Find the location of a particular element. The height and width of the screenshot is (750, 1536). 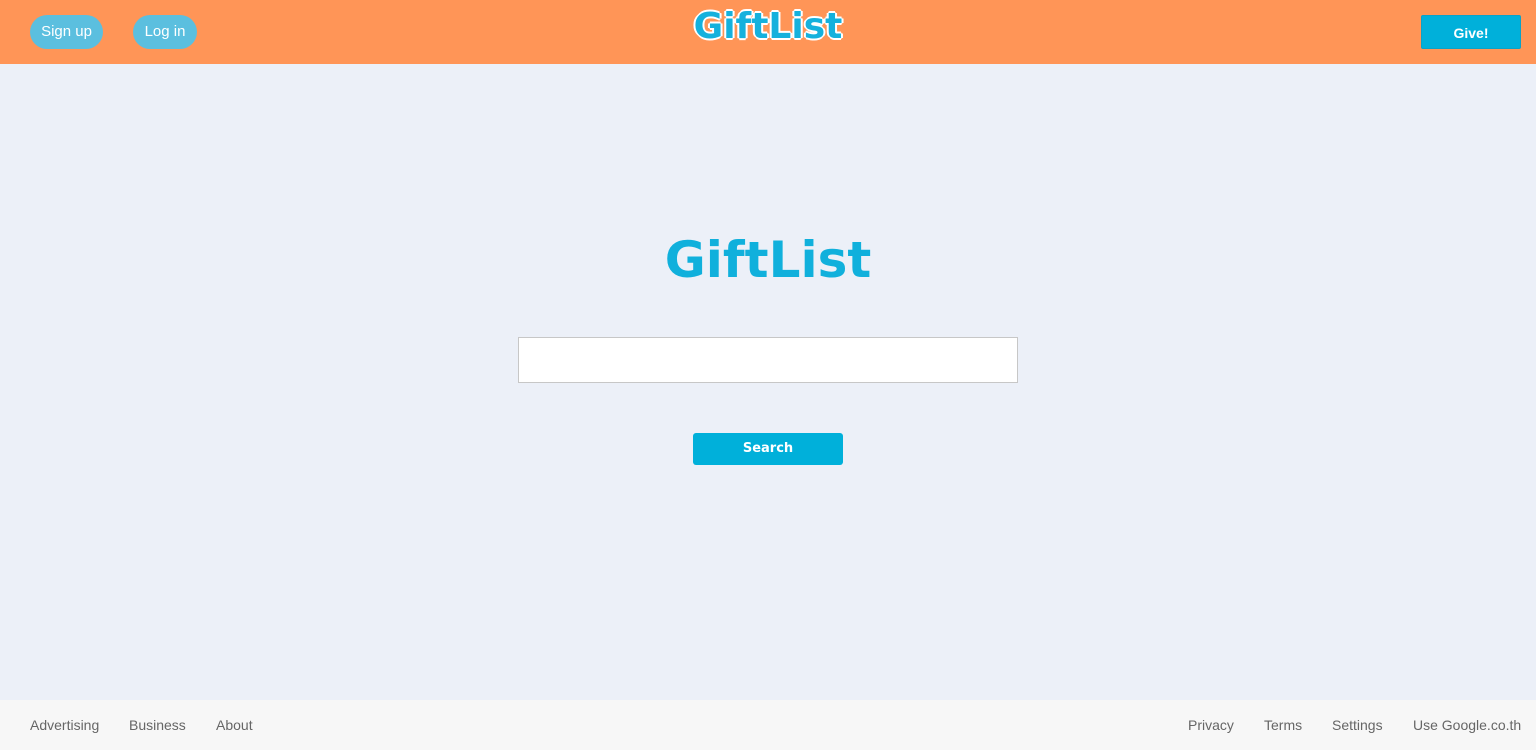

search-input is located at coordinates (768, 360).